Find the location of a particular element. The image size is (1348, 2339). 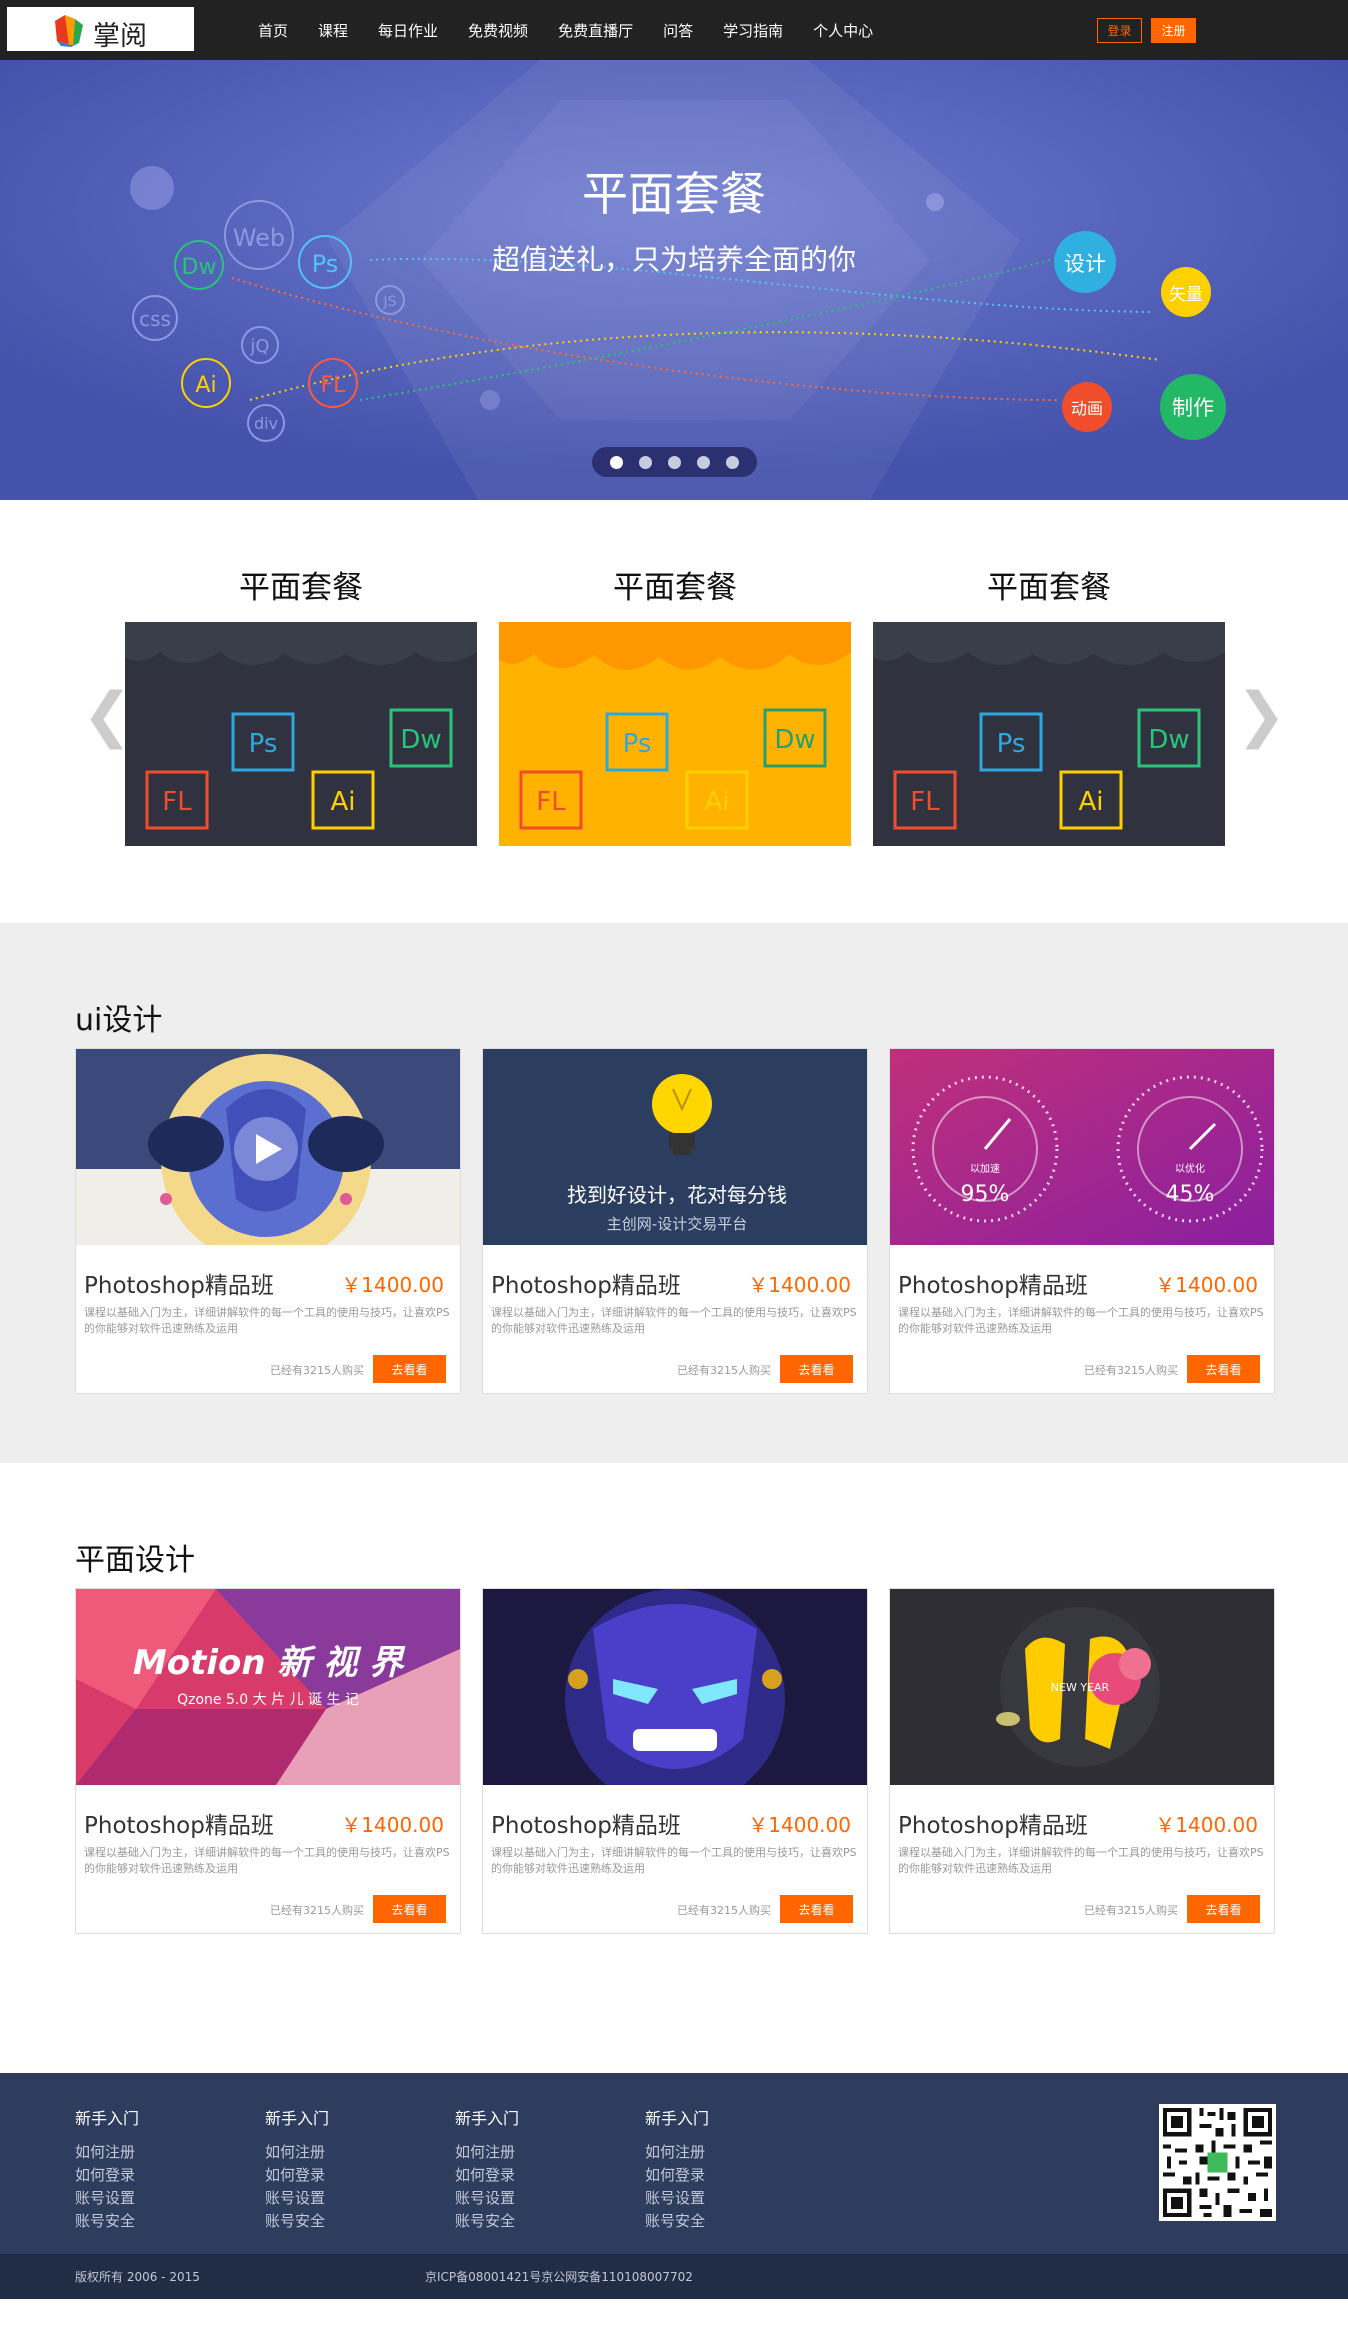

icp-license-text: 京ICP备08001421号京公网安备110108007702 is located at coordinates (559, 2277).